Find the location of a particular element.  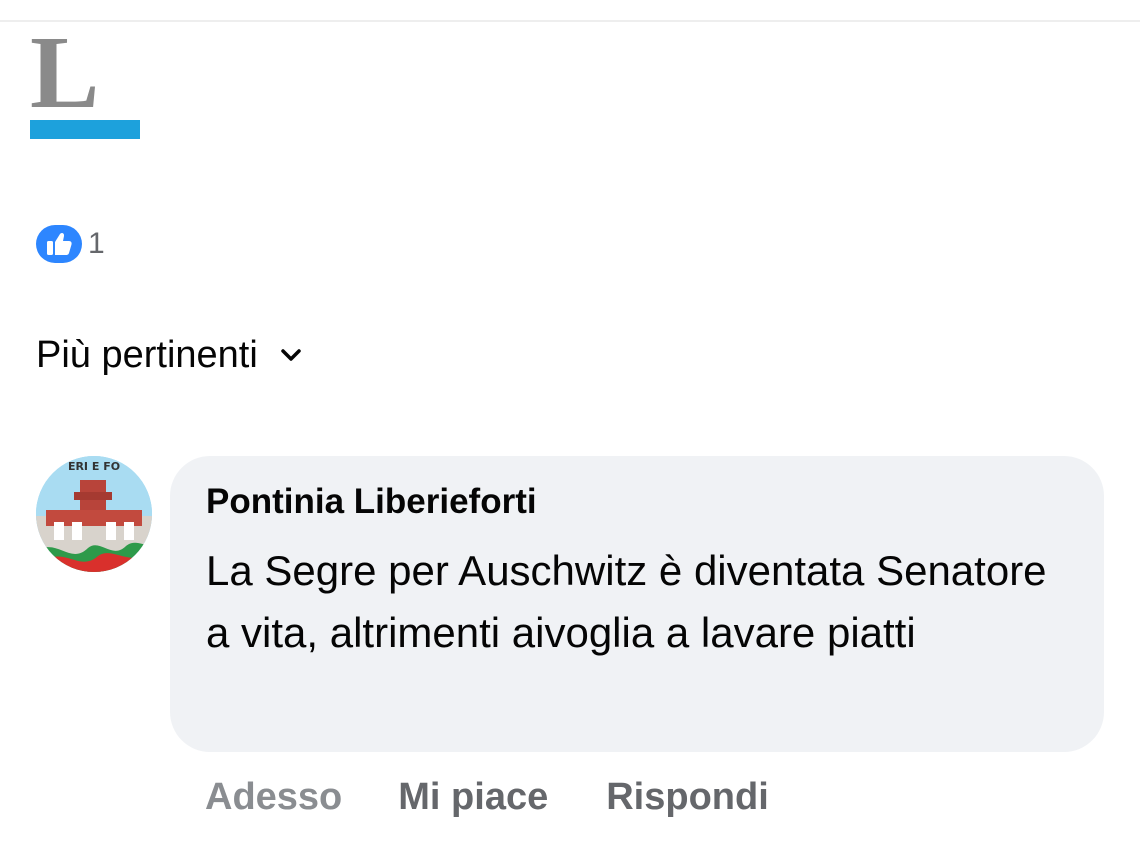

comment-actions: Adesso Mi piace Rispondi is located at coordinates (487, 797).